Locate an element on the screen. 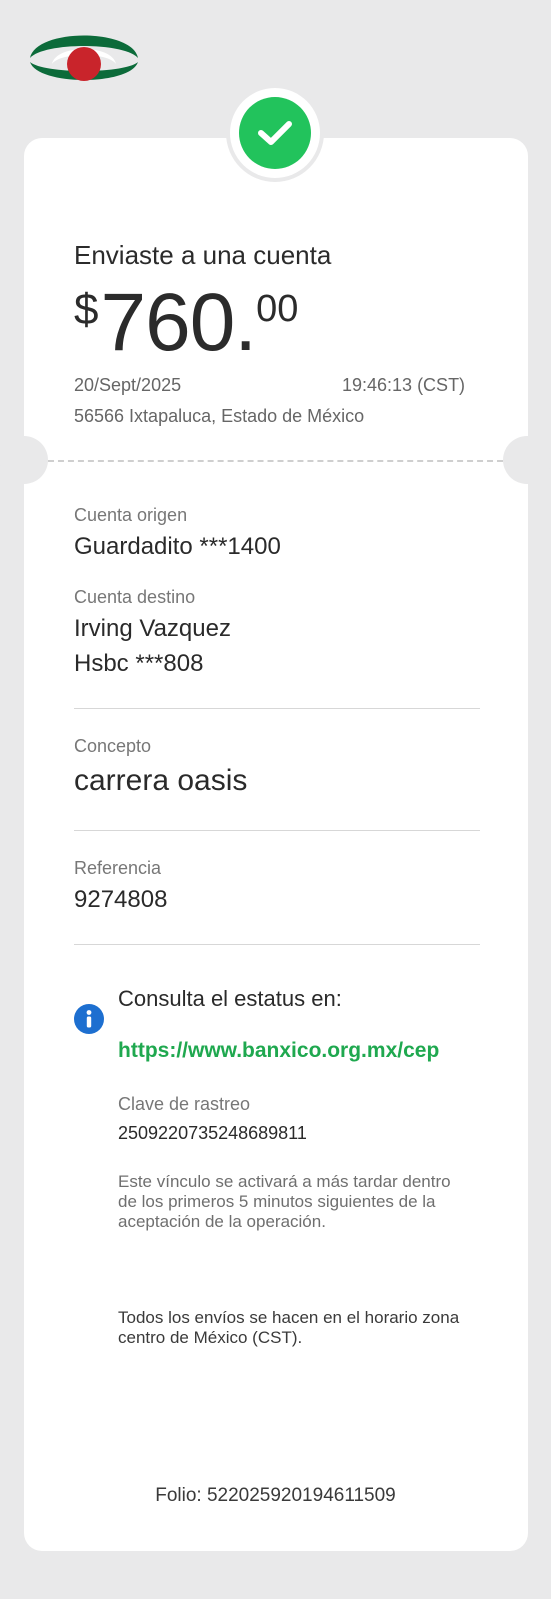 This screenshot has height=1599, width=551. banco-azteca-logo is located at coordinates (84, 56).